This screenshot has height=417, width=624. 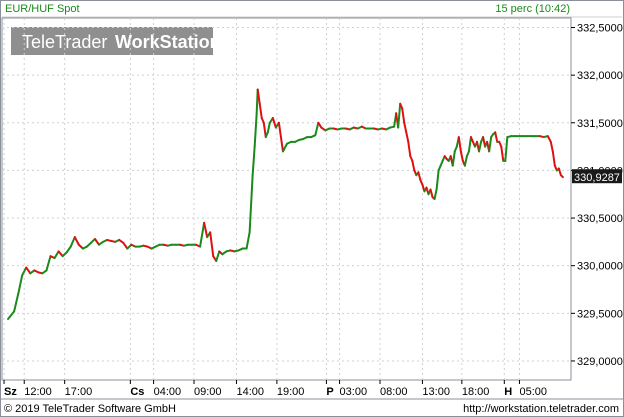 I want to click on y-tick-label: 330,5000, so click(x=600, y=219).